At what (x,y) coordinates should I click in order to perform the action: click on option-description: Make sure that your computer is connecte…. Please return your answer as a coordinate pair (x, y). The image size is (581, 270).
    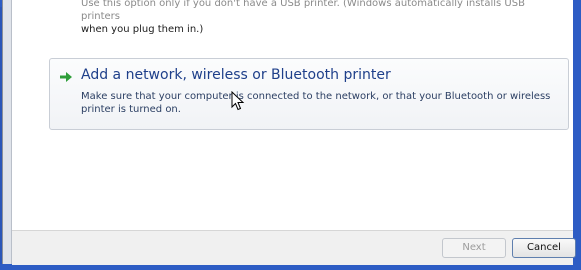
    Looking at the image, I should click on (316, 103).